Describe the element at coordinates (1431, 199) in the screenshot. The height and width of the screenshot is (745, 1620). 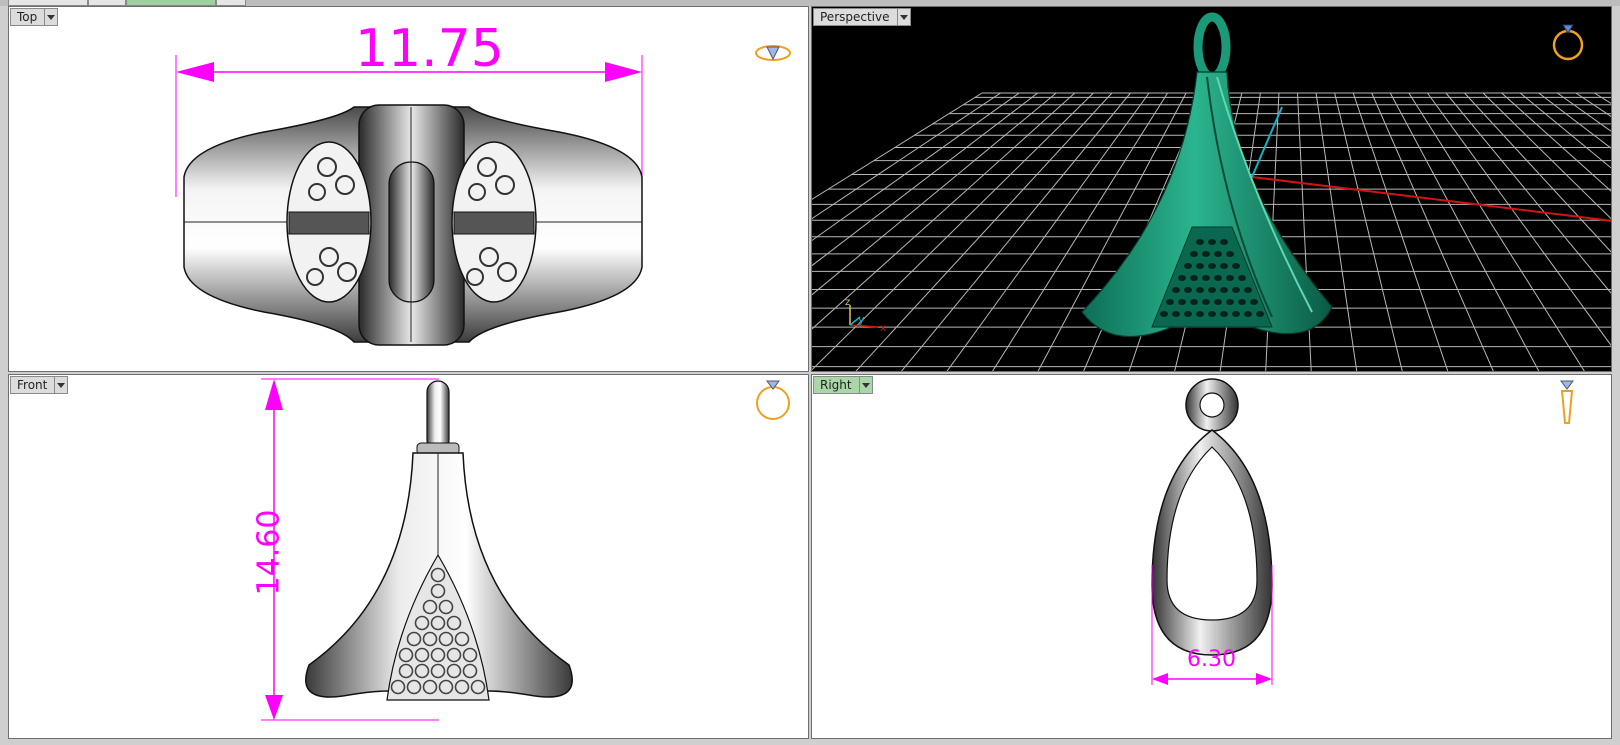
I see `x-axis-line` at that location.